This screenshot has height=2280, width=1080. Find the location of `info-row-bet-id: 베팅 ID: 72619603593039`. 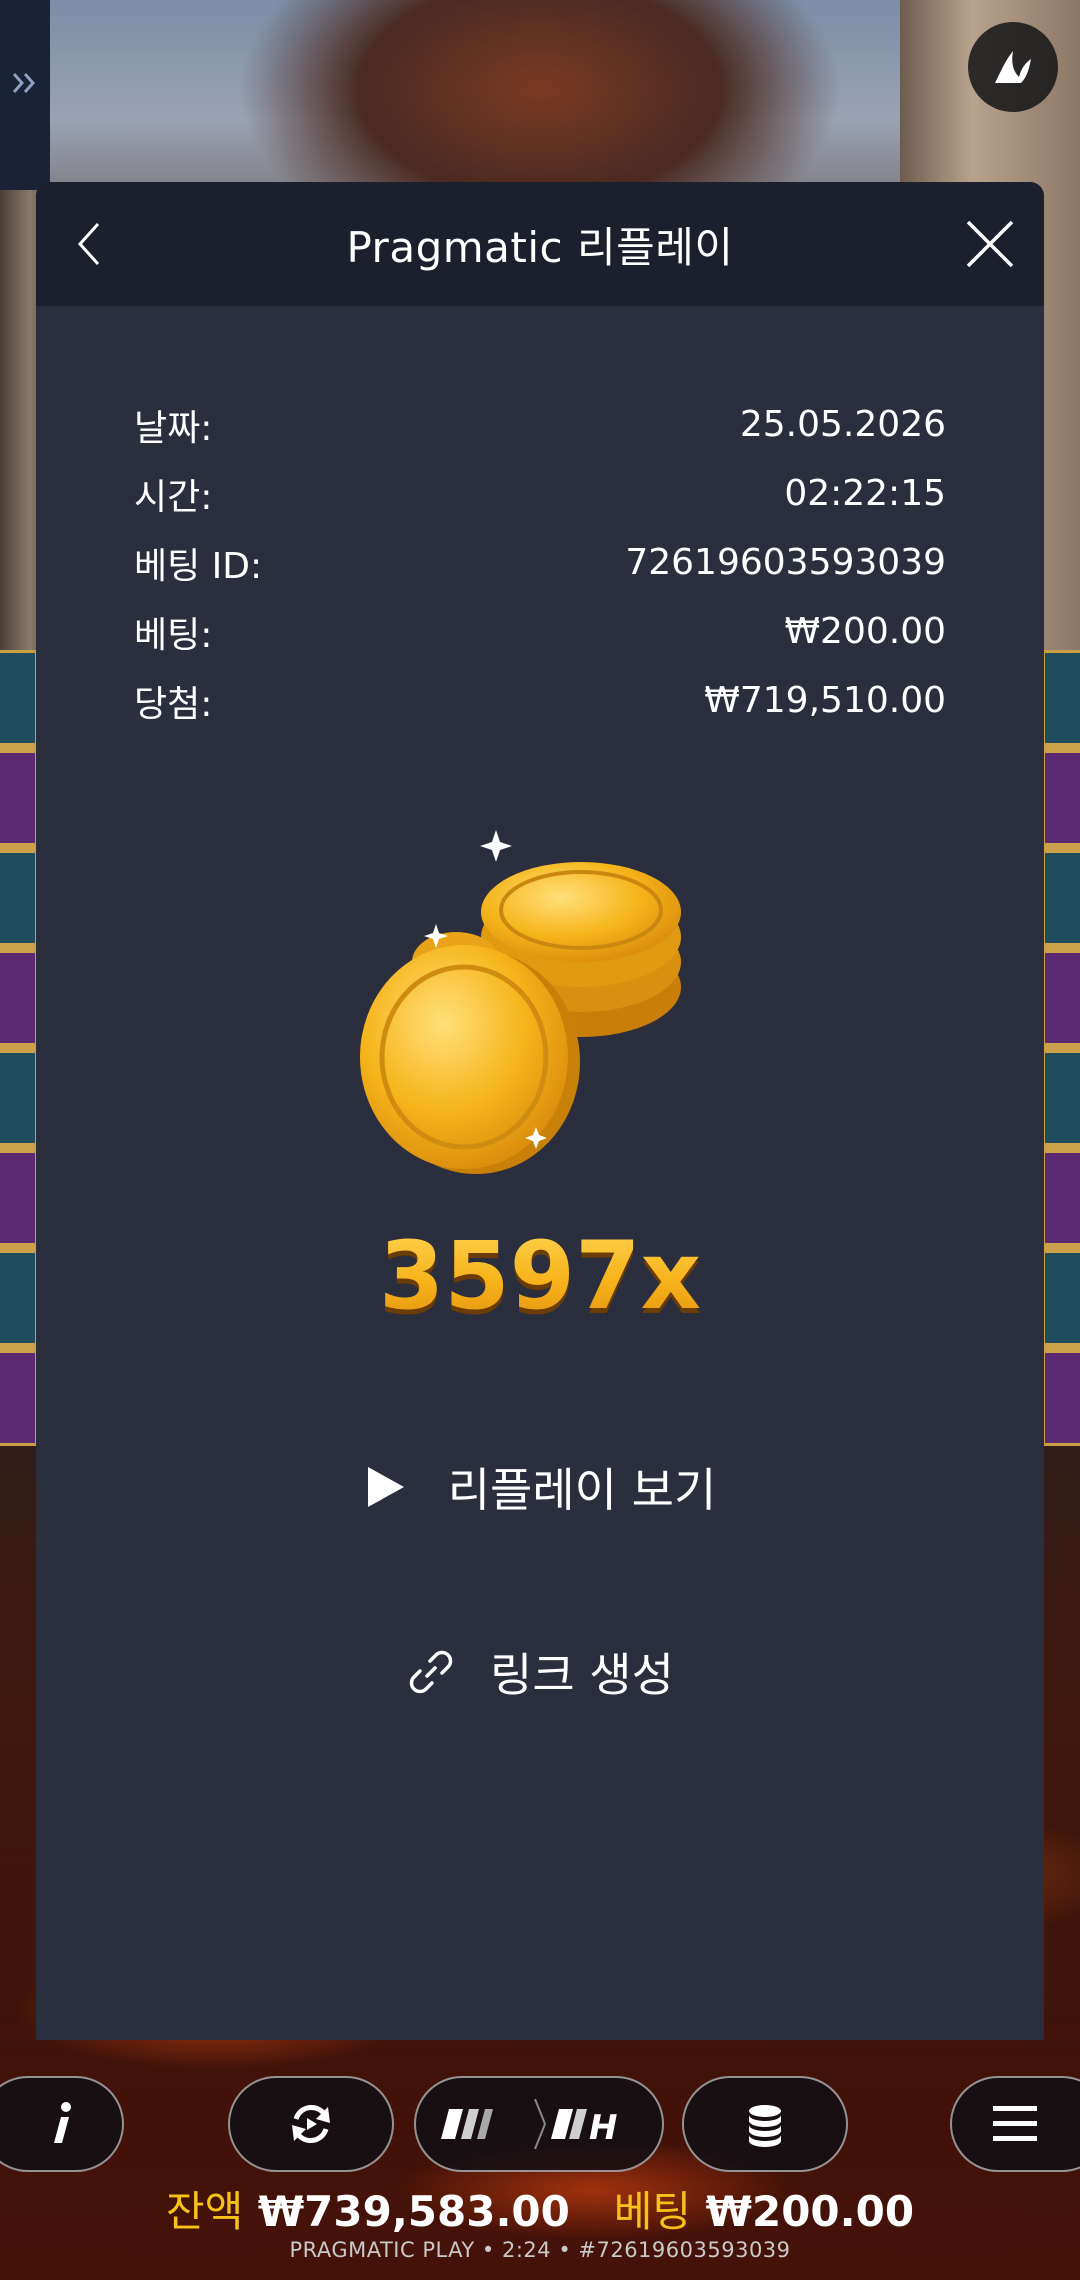

info-row-bet-id: 베팅 ID: 72619603593039 is located at coordinates (540, 562).